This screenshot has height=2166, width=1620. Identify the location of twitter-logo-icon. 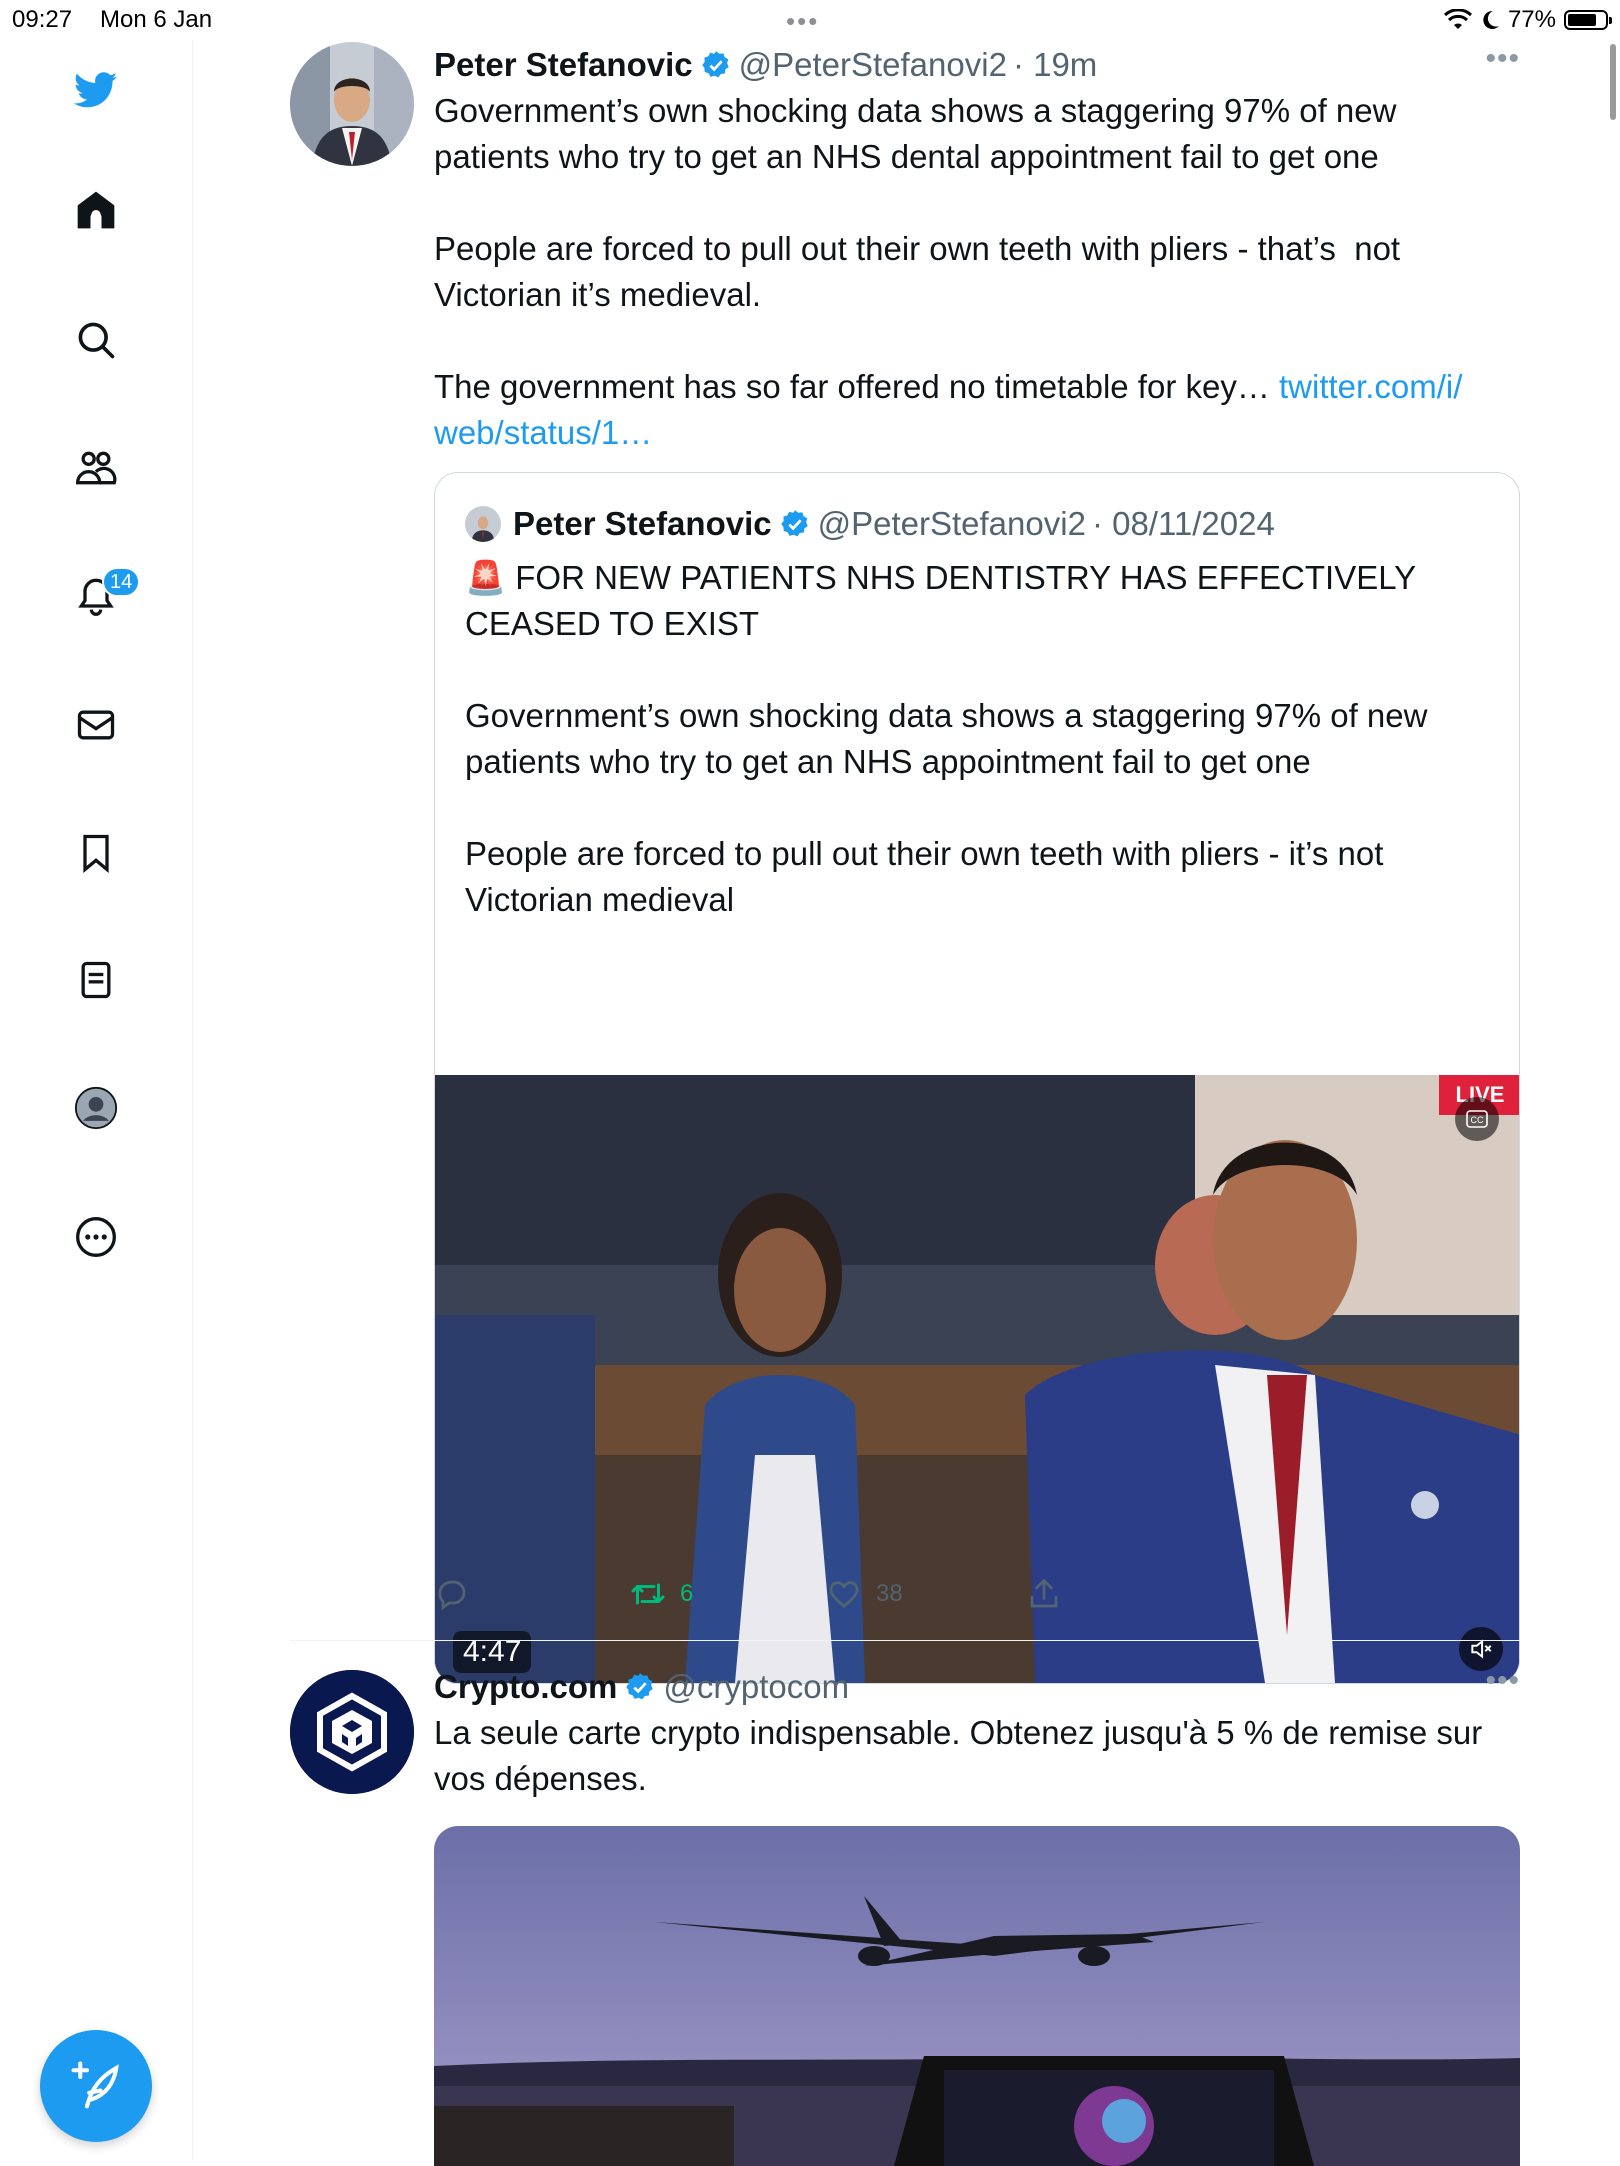
(96, 90).